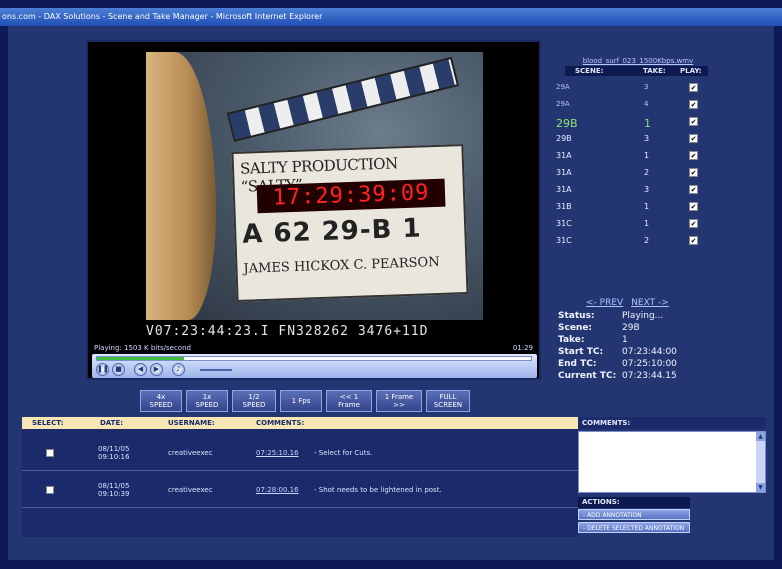  What do you see at coordinates (114, 490) in the screenshot?
I see `annotation-date: 08/11/05 09:10:39` at bounding box center [114, 490].